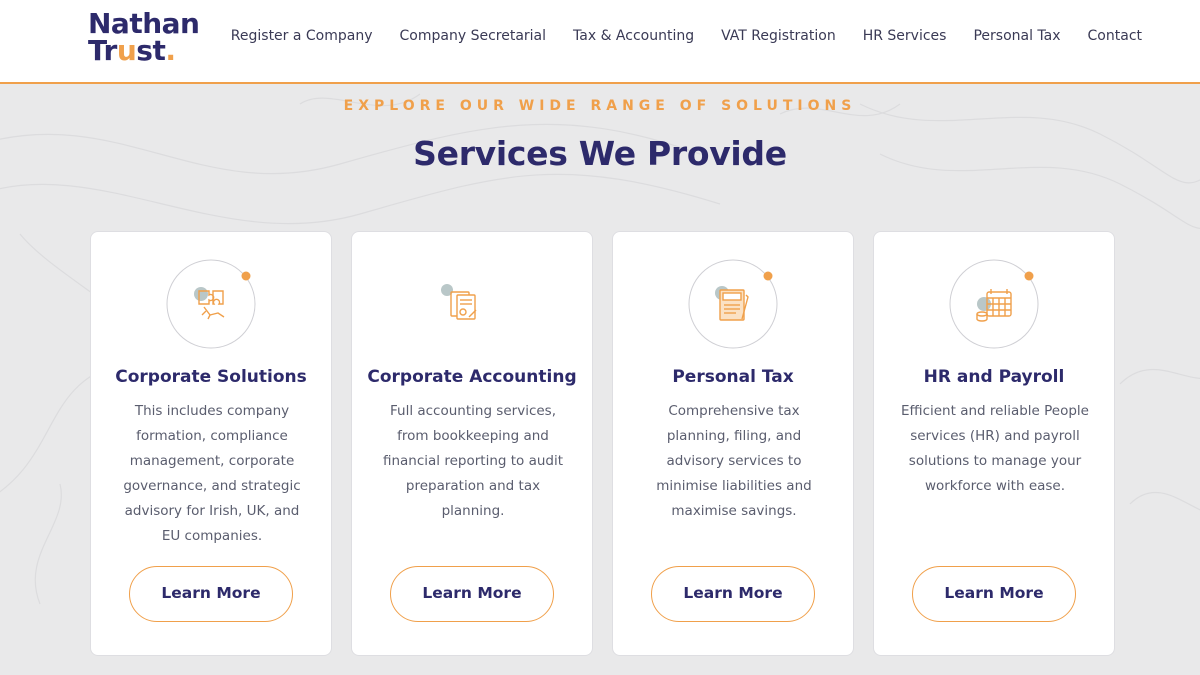 The height and width of the screenshot is (675, 1200). Describe the element at coordinates (459, 302) in the screenshot. I see `accounting-document-icon` at that location.